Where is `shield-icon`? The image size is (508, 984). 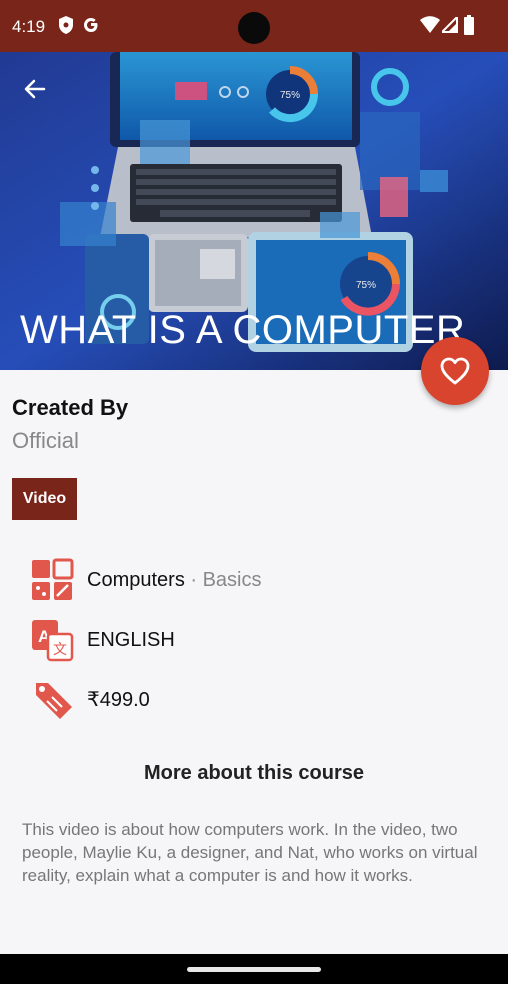 shield-icon is located at coordinates (66, 25).